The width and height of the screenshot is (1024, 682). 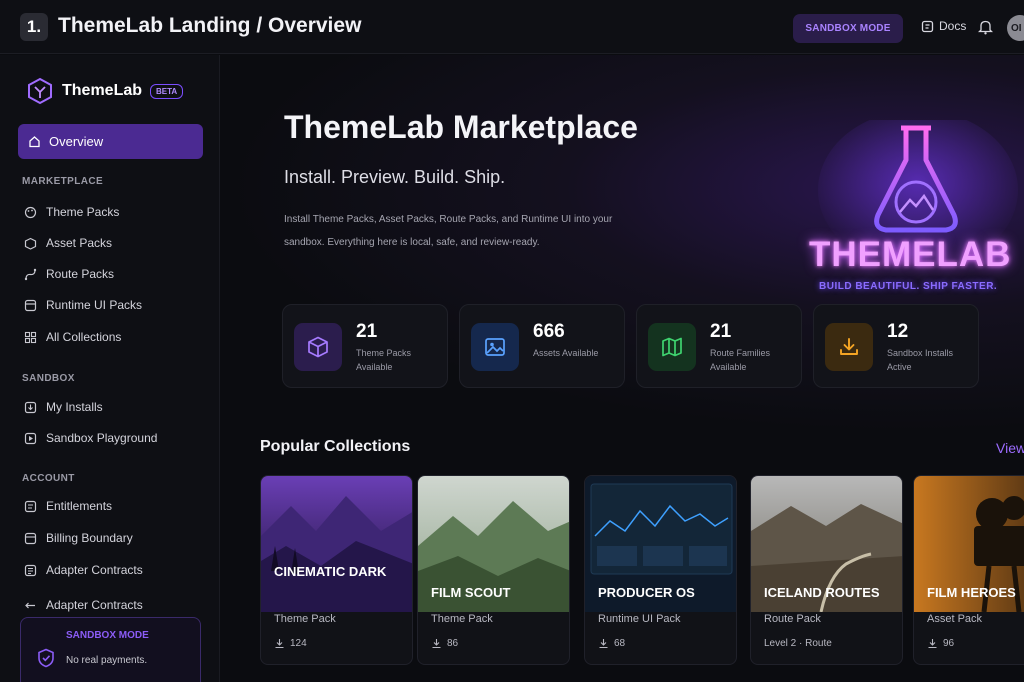 What do you see at coordinates (79, 506) in the screenshot?
I see `sidebar-item-label: Entitlements` at bounding box center [79, 506].